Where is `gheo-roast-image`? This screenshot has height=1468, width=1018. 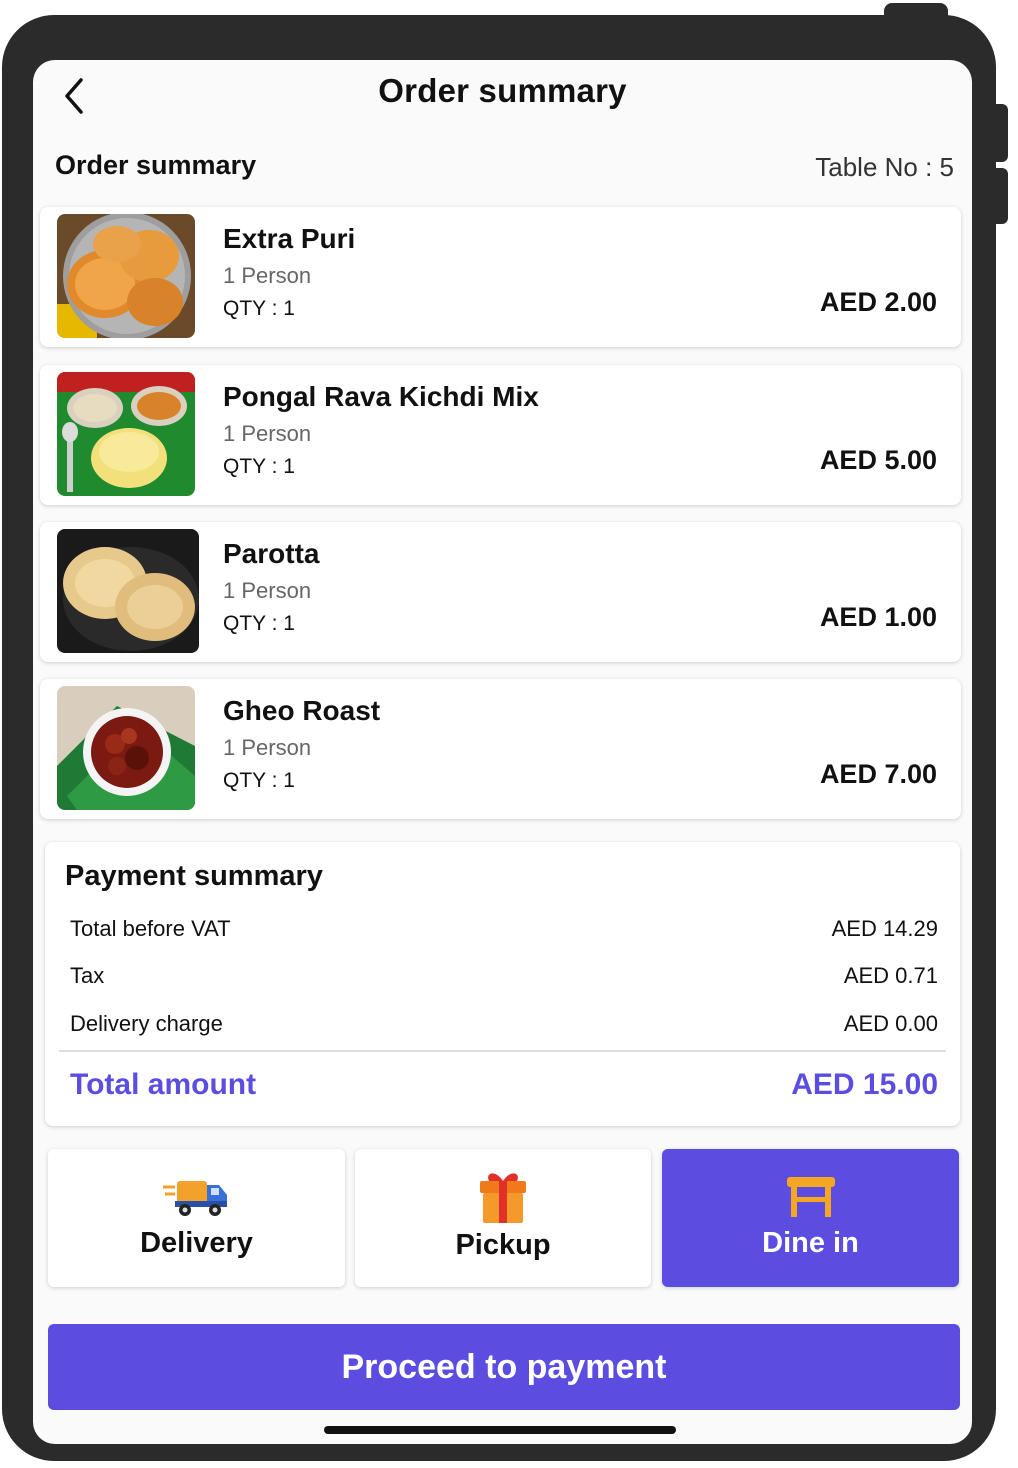
gheo-roast-image is located at coordinates (126, 748).